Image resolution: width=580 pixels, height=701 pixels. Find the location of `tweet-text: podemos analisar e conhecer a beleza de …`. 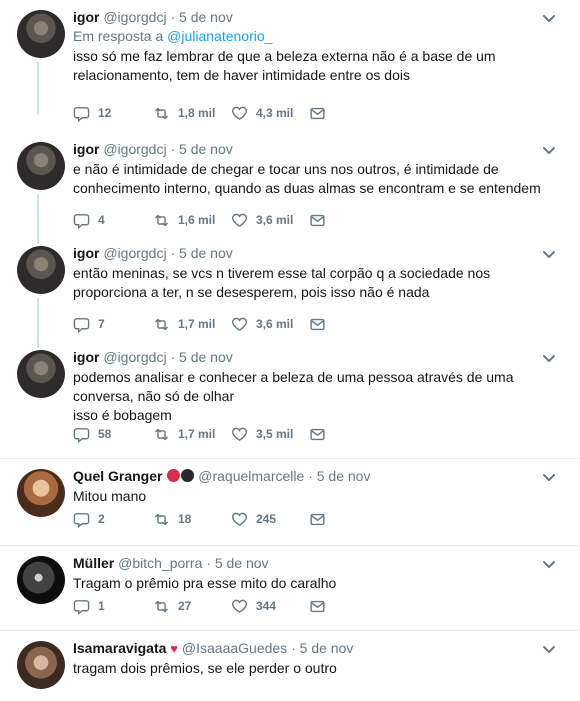

tweet-text: podemos analisar e conhecer a beleza de … is located at coordinates (293, 396).